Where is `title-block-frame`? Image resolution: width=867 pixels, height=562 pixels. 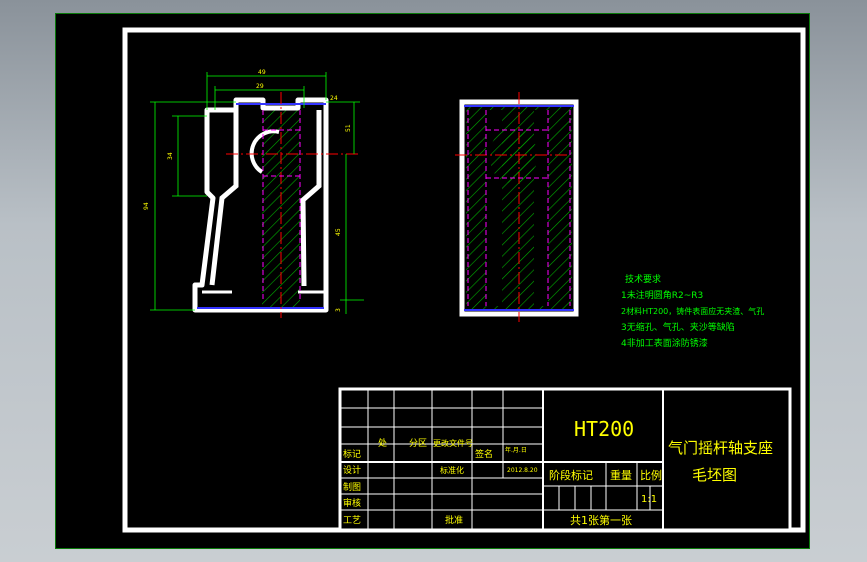
title-block-frame is located at coordinates (565, 459).